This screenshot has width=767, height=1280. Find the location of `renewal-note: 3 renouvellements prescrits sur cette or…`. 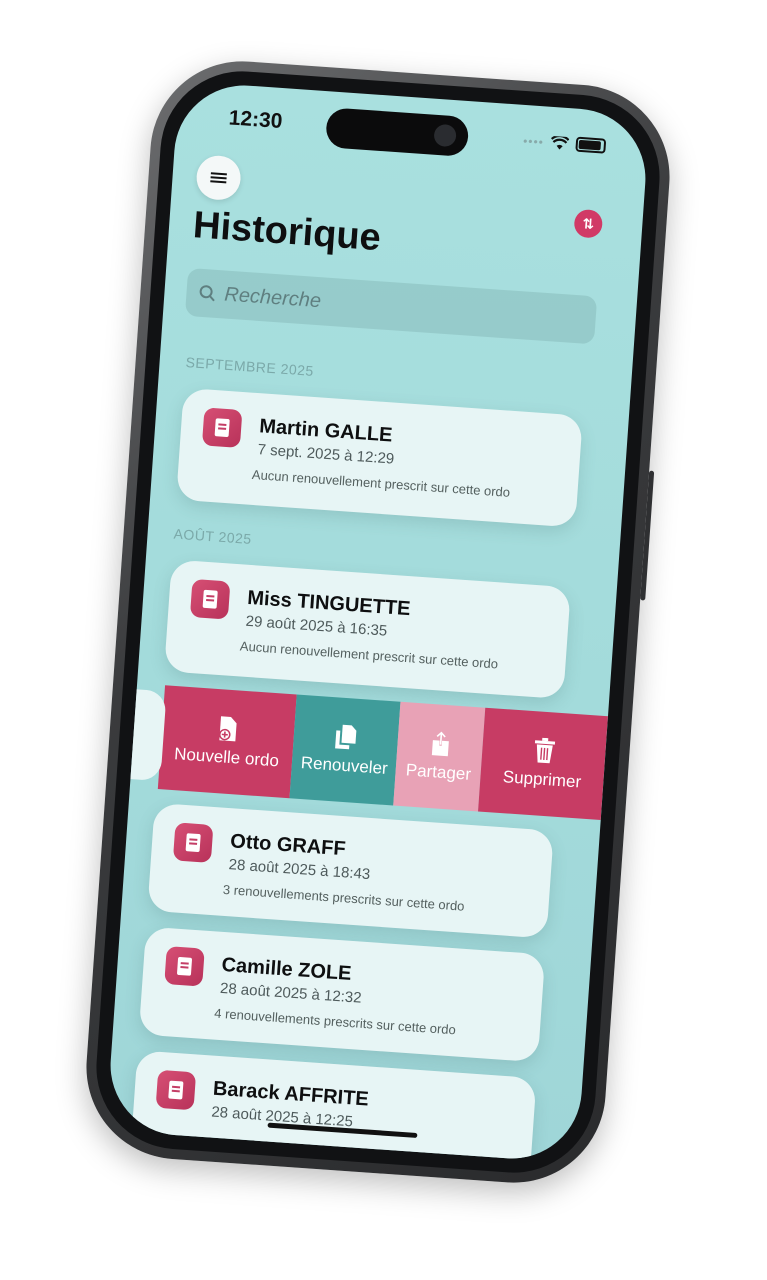

renewal-note: 3 renouvellements prescrits sur cette or… is located at coordinates (343, 897).